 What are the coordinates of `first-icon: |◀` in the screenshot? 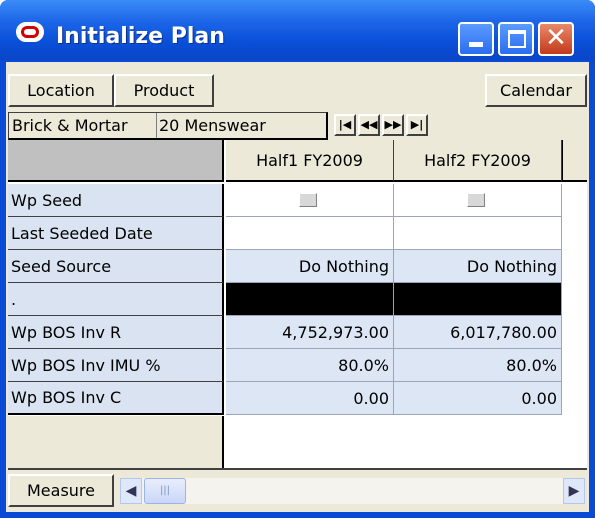 It's located at (345, 125).